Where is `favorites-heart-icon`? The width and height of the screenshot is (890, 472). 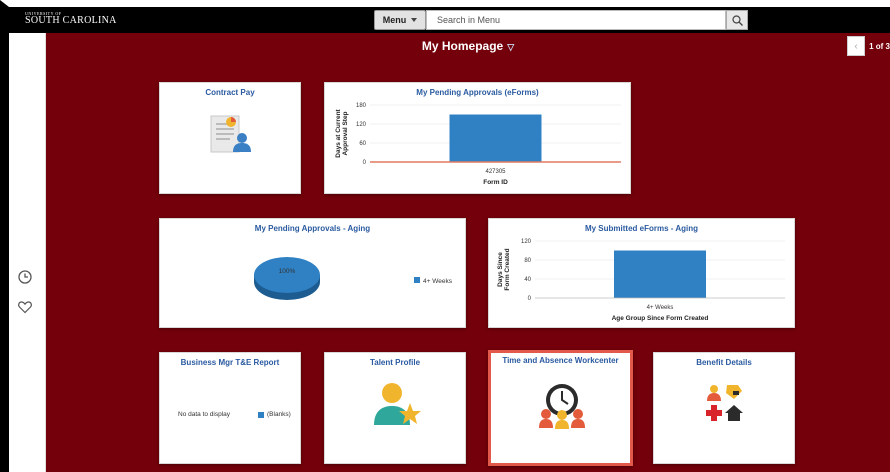
favorites-heart-icon is located at coordinates (25, 307).